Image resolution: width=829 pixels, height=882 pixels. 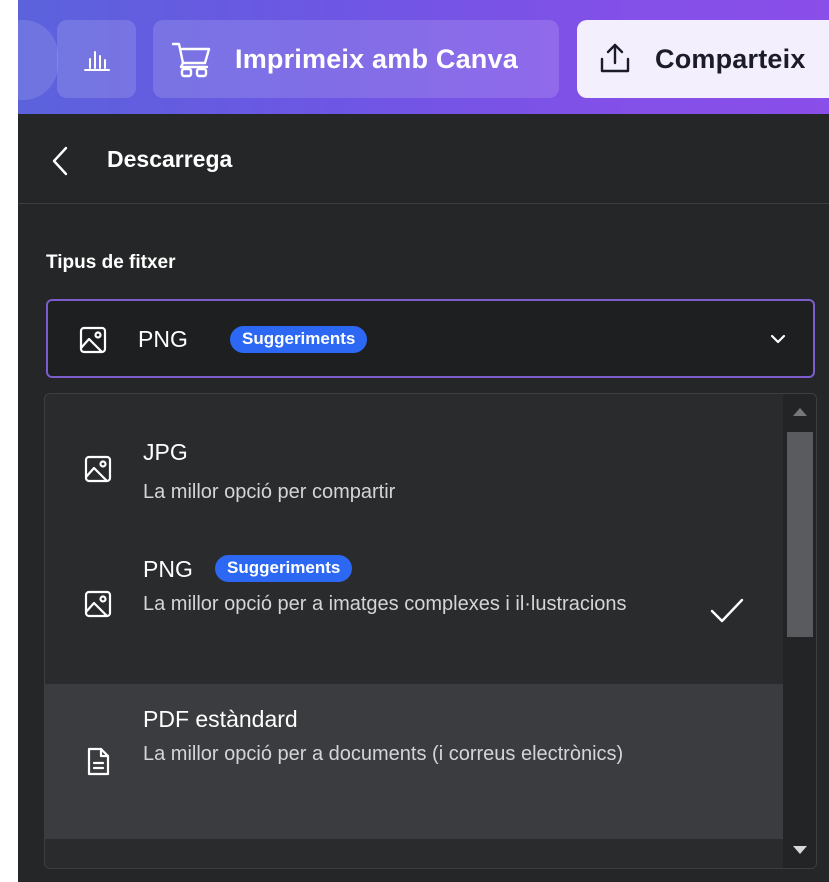 What do you see at coordinates (168, 569) in the screenshot?
I see `option-name: PNG` at bounding box center [168, 569].